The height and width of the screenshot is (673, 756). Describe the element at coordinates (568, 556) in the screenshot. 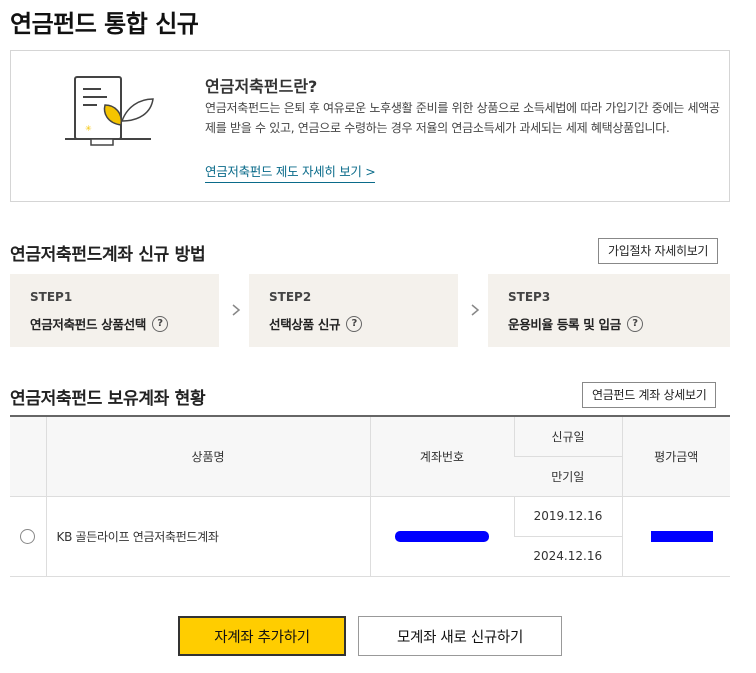

I see `maturity-date-cell: 2024.12.16` at that location.